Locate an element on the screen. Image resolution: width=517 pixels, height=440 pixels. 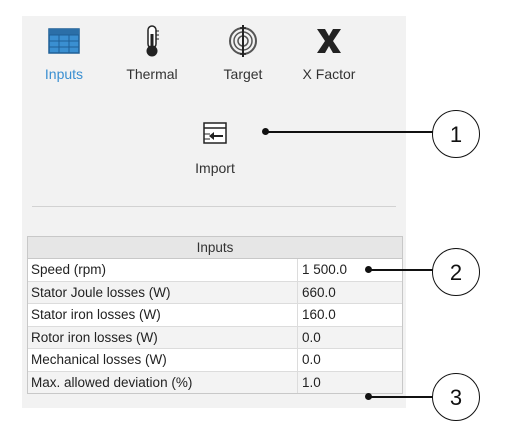
table-row: Speed (rpm) 1 500.0 is located at coordinates (215, 270).